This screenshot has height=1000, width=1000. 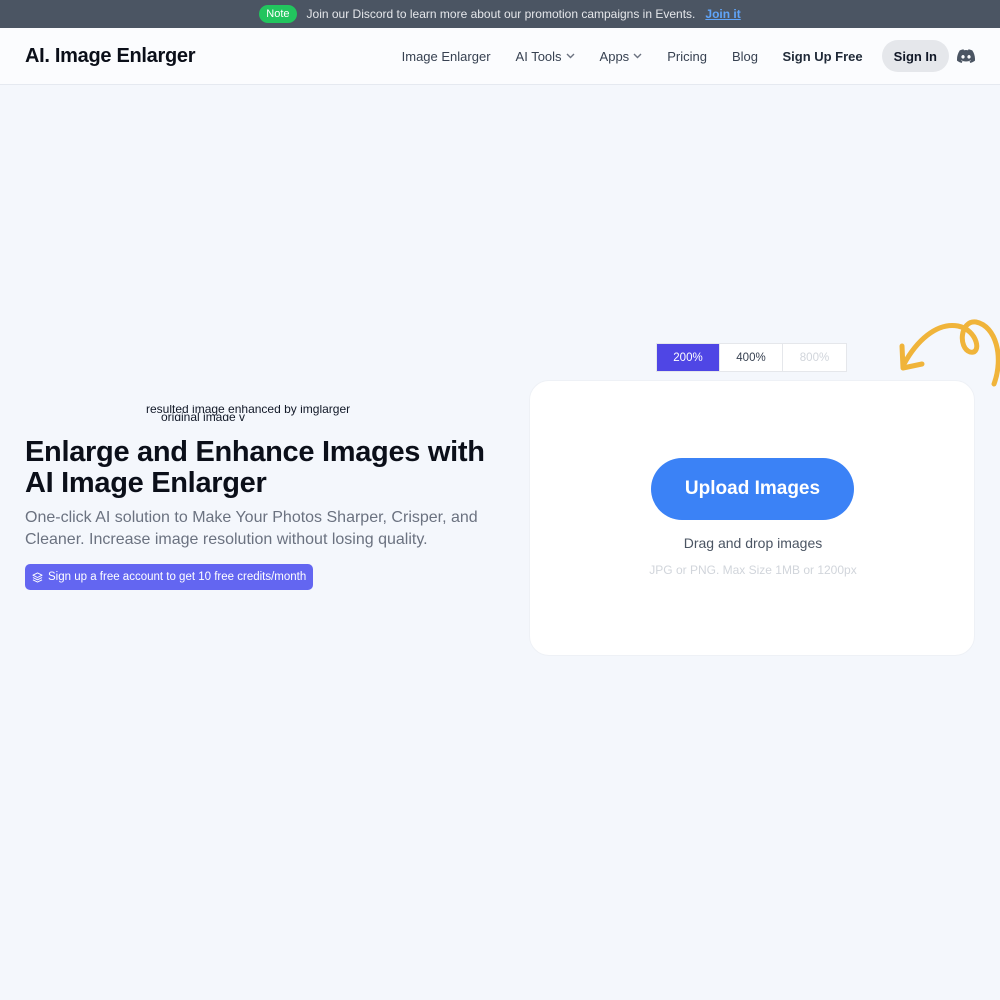 I want to click on scale-selector: 200% 400% 800%, so click(x=751, y=357).